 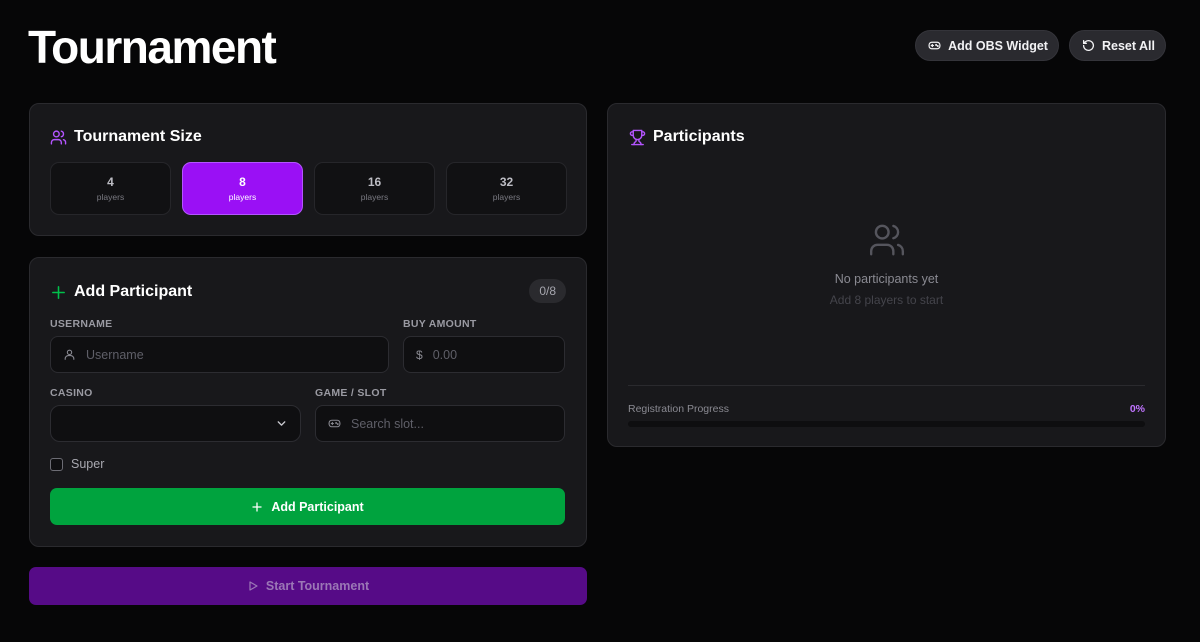 What do you see at coordinates (451, 423) in the screenshot?
I see `game-slot-input` at bounding box center [451, 423].